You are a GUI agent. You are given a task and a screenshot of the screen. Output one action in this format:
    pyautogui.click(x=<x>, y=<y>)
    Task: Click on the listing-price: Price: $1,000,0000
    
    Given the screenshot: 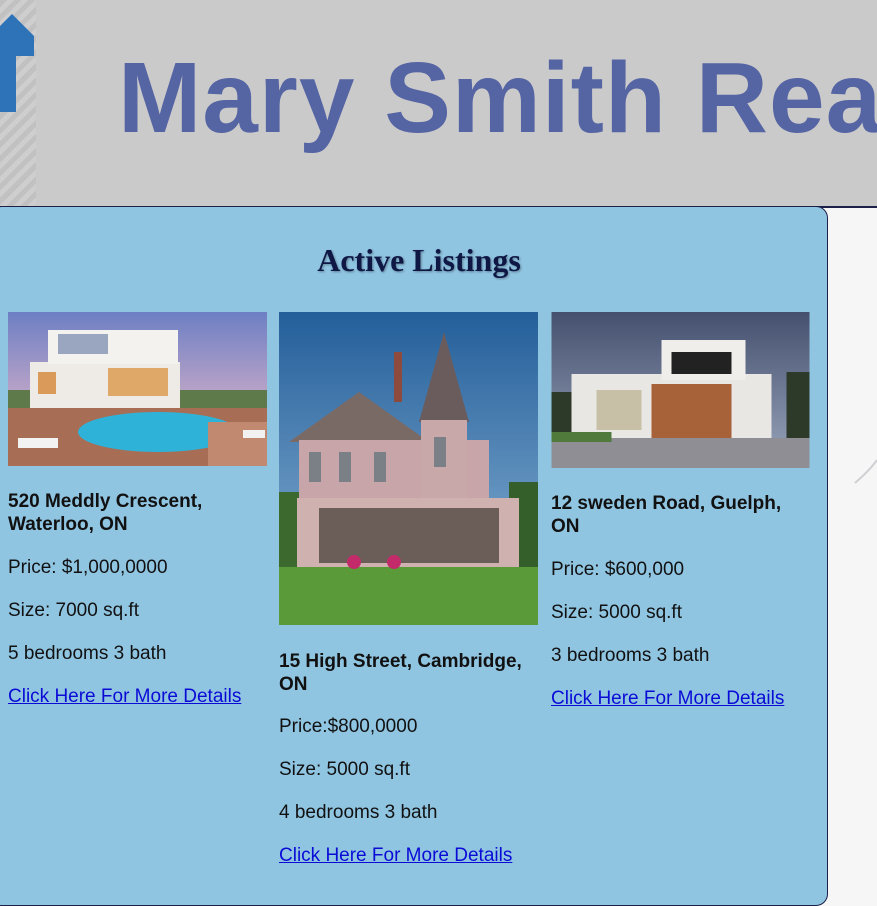 What is the action you would take?
    pyautogui.click(x=88, y=567)
    